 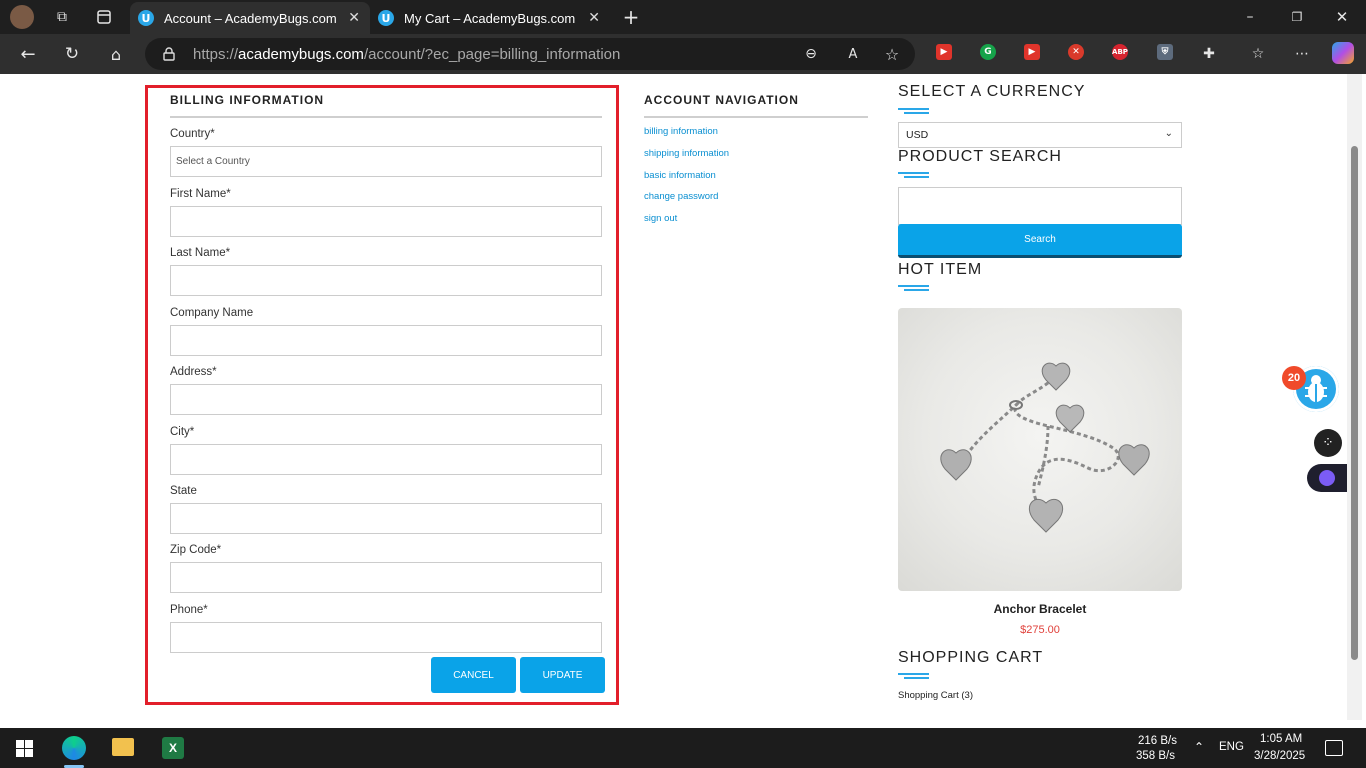 I want to click on company-name-label: Company Name, so click(x=212, y=313).